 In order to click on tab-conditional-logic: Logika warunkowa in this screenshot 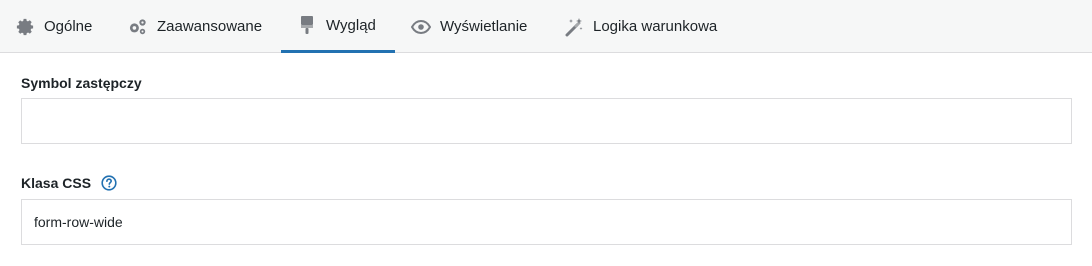, I will do `click(640, 26)`.